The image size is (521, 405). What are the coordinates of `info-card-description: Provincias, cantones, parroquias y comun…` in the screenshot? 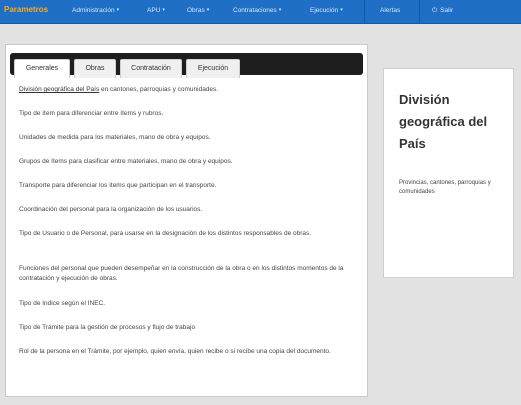 It's located at (445, 187).